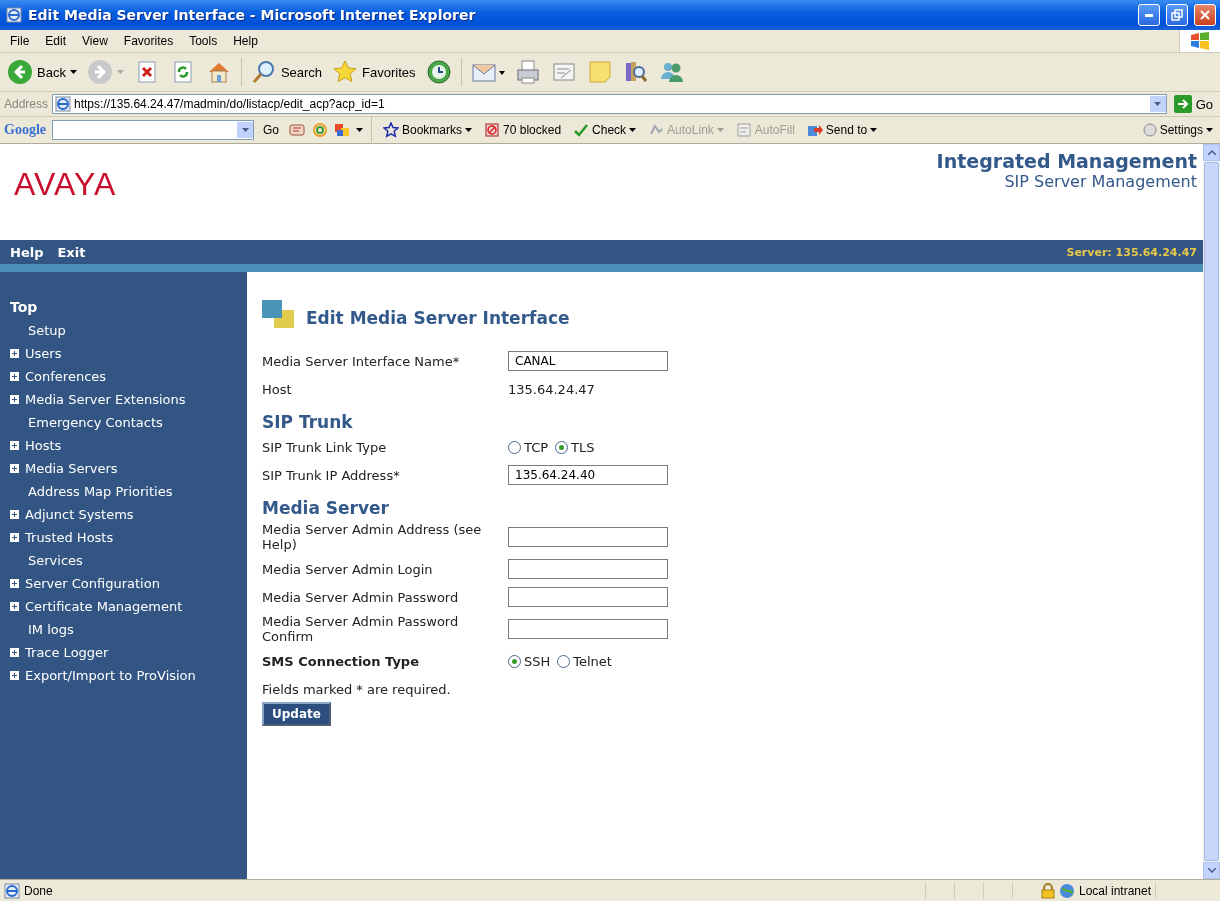 The image size is (1220, 901). I want to click on field-label: Media Server Admin Address (see Help), so click(372, 537).